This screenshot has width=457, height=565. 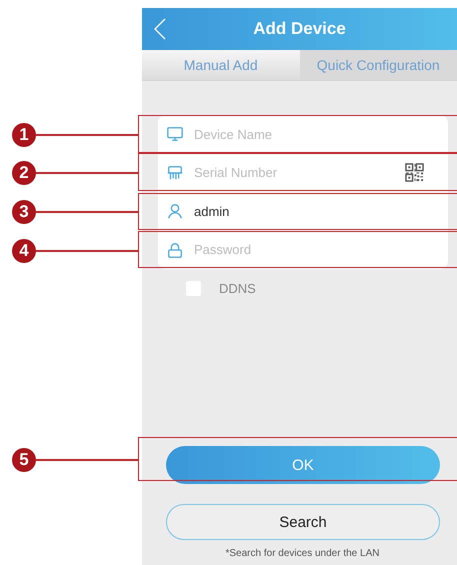 I want to click on device-name-field: Device Name, so click(x=289, y=134).